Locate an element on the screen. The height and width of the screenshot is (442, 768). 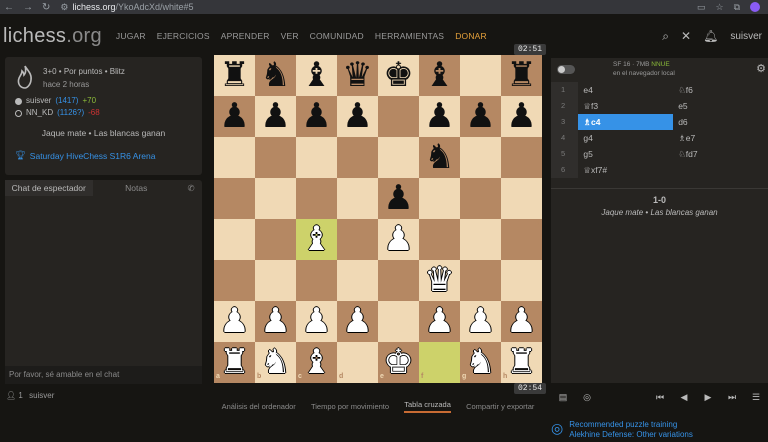
tab-notes: Notas is located at coordinates (137, 188).